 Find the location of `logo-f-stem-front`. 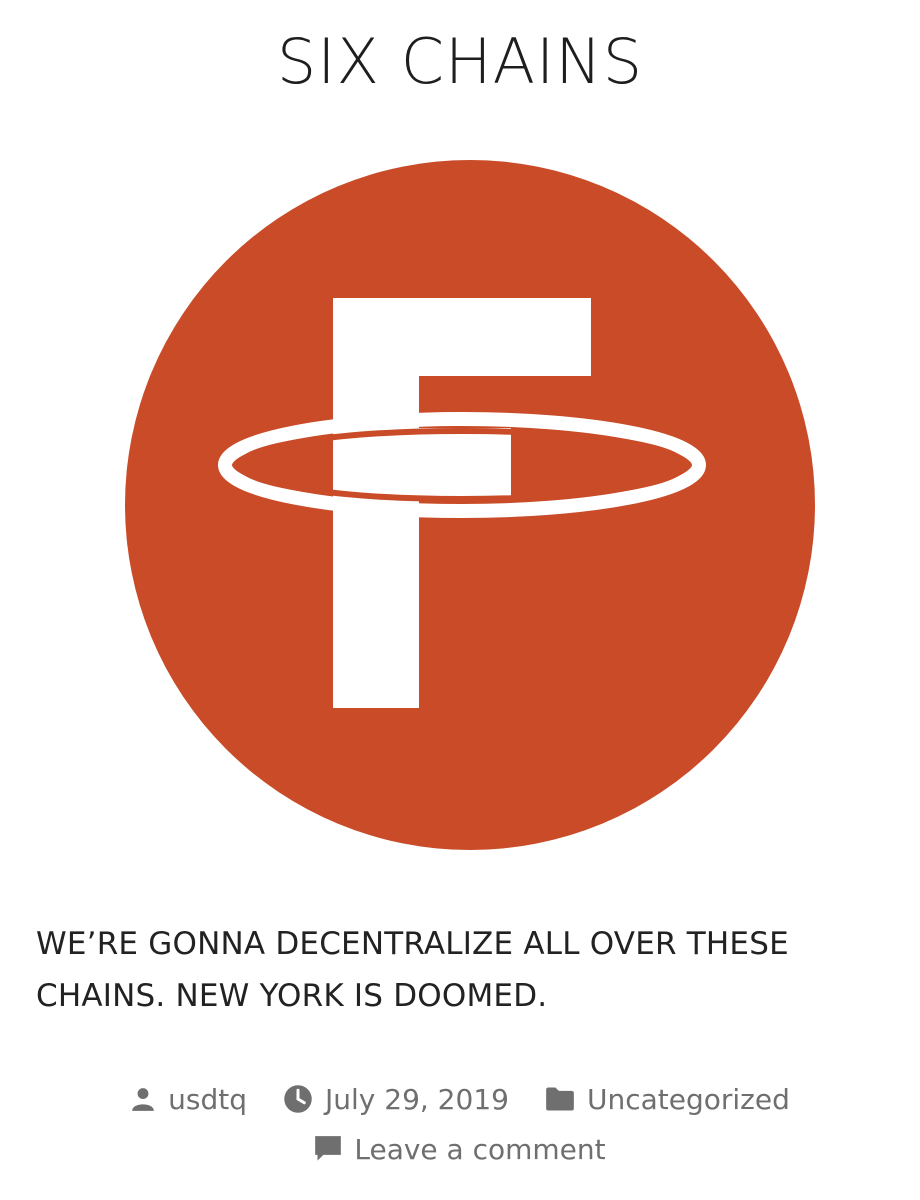

logo-f-stem-front is located at coordinates (376, 607).